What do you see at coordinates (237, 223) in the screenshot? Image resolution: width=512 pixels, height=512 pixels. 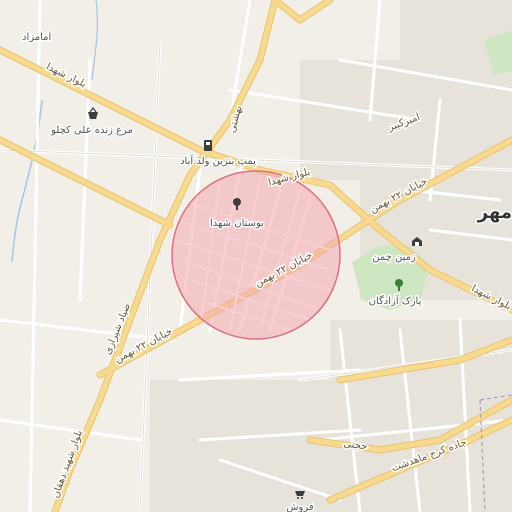 I see `poi-label-boostan-shohada: بوستان شهدا` at bounding box center [237, 223].